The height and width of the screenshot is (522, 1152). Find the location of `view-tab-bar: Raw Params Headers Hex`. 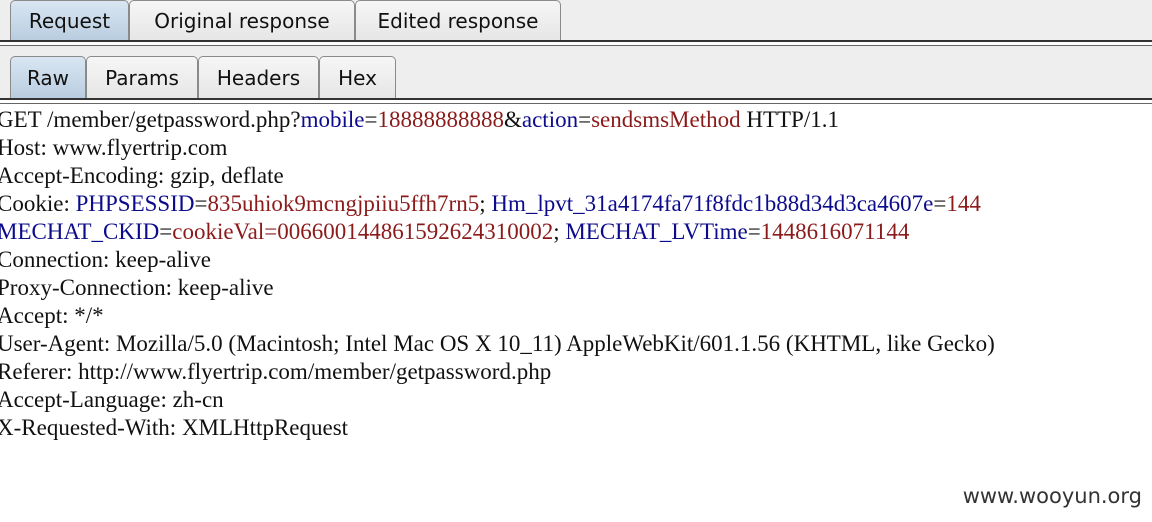

view-tab-bar: Raw Params Headers Hex is located at coordinates (576, 73).